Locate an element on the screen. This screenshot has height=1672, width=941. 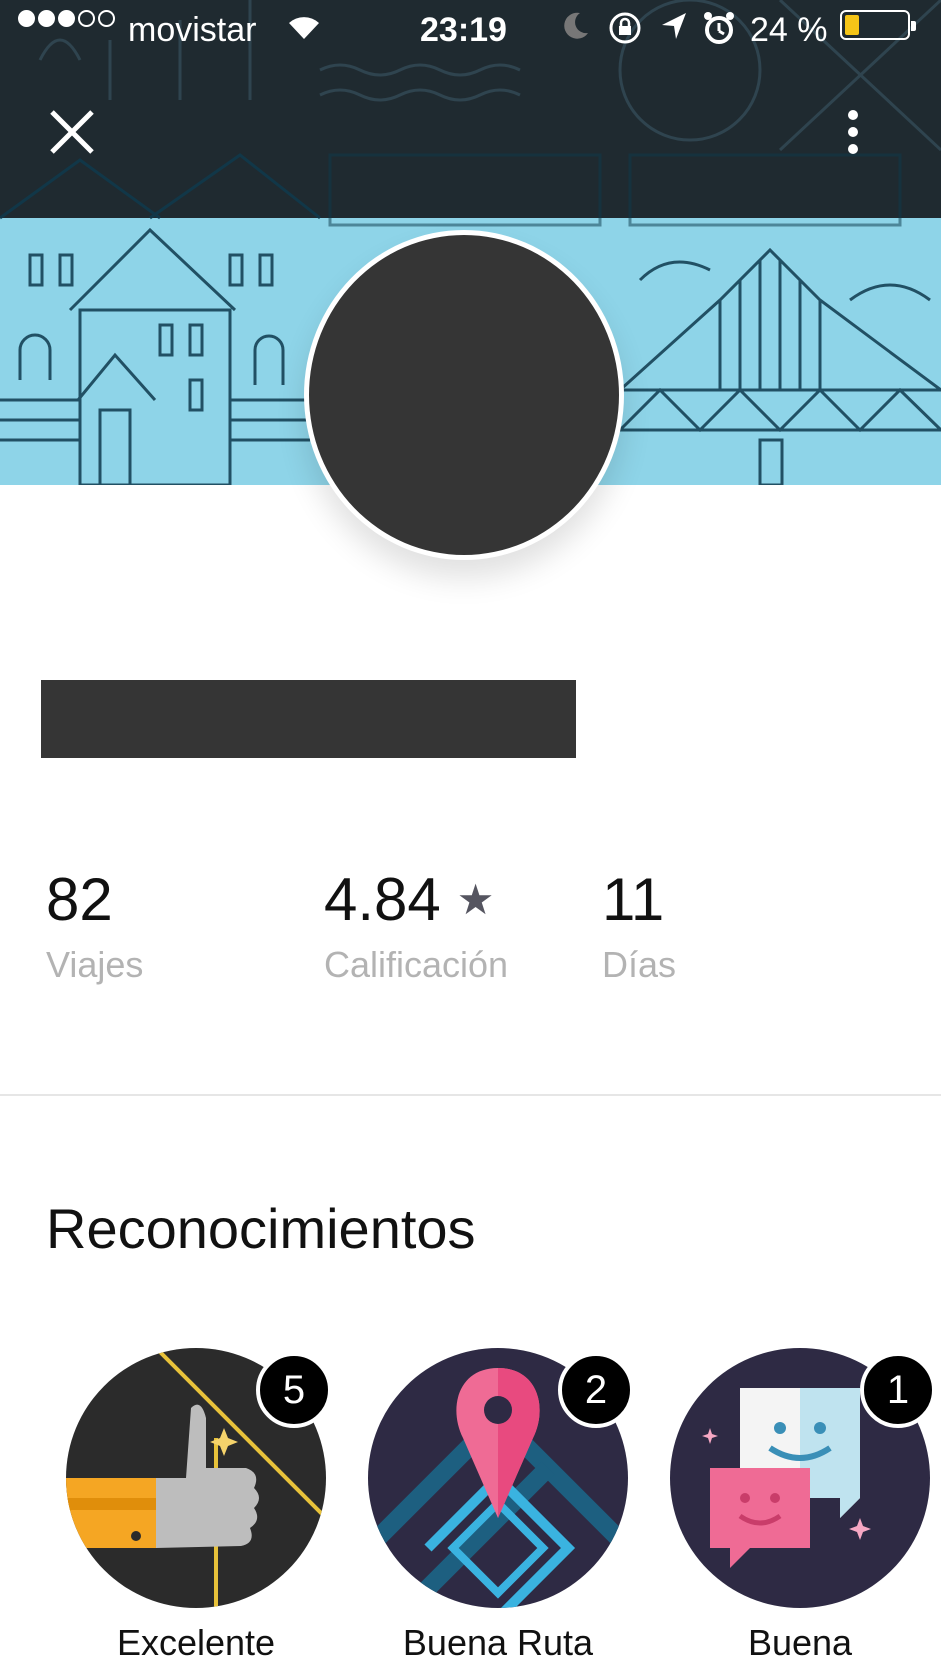
close-icon is located at coordinates (72, 132).